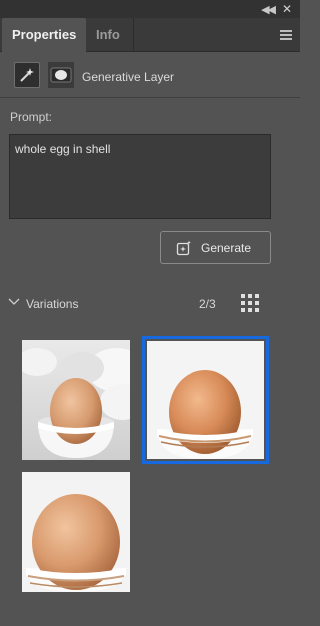  What do you see at coordinates (286, 35) in the screenshot?
I see `panel-menu-icon` at bounding box center [286, 35].